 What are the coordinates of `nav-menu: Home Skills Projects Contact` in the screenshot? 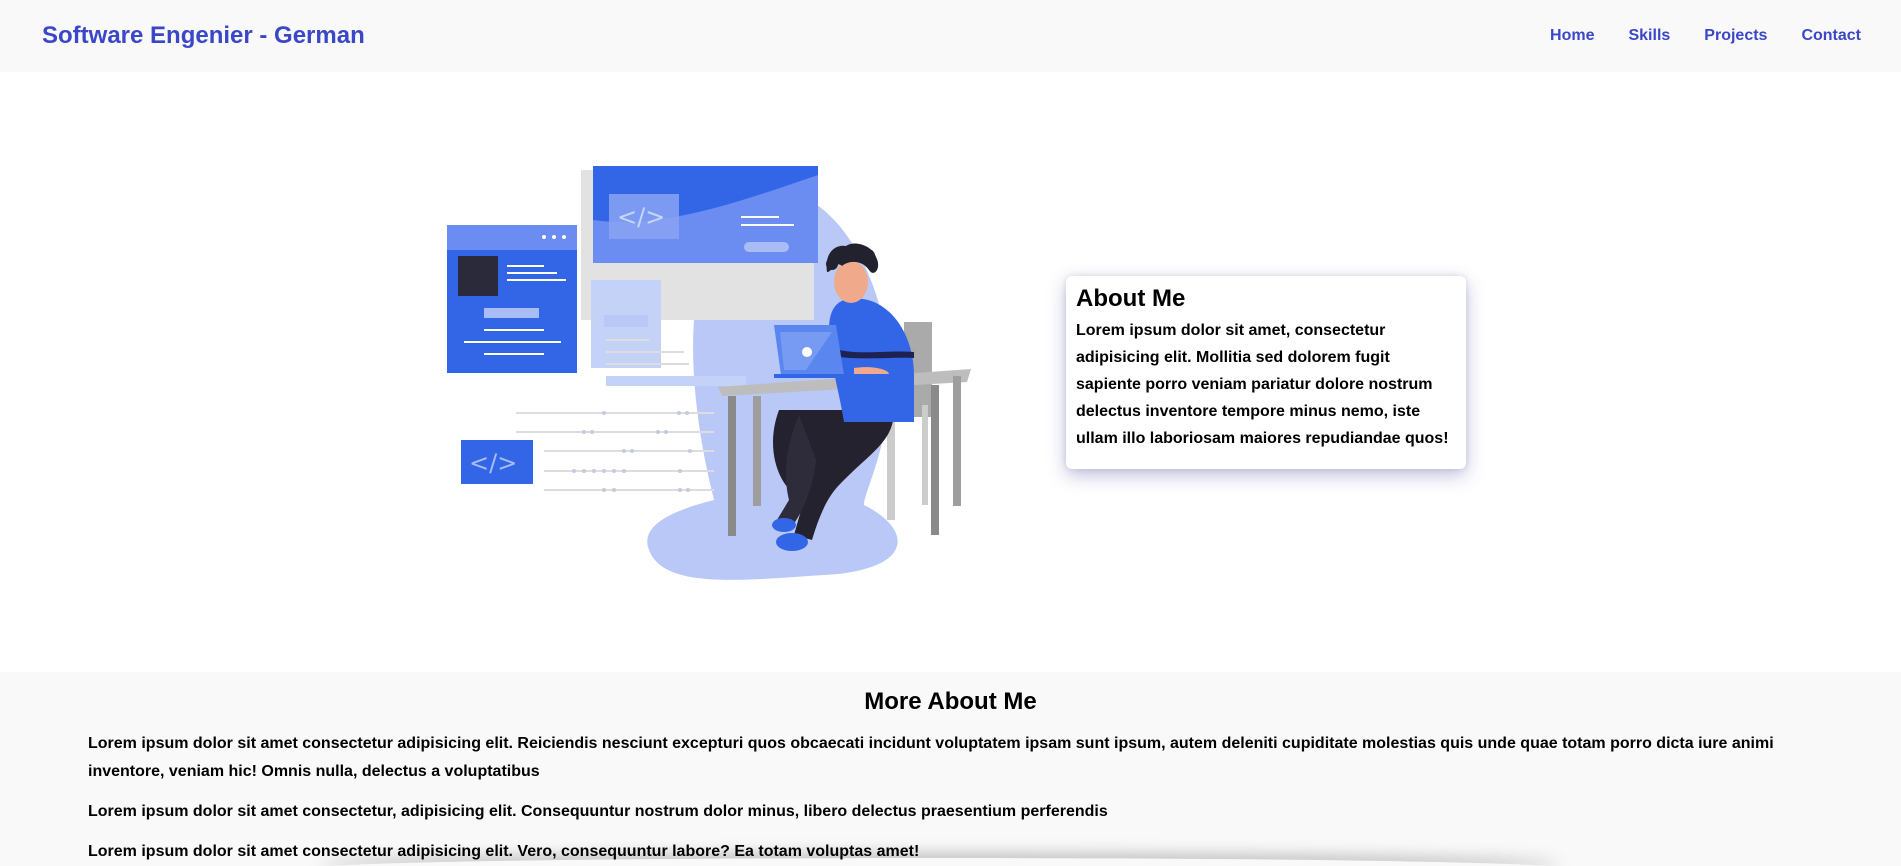 It's located at (1705, 36).